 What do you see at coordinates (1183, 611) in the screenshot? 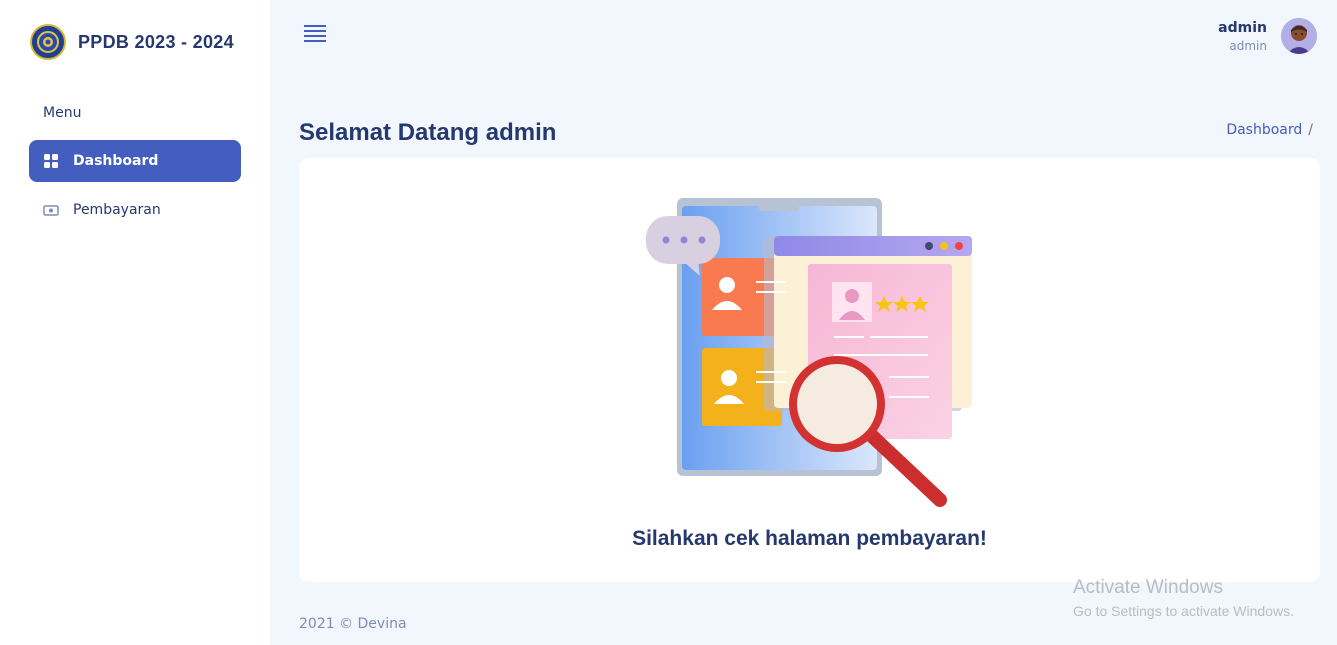
I see `watermark-subtitle: Go to Settings to activate Windows.` at bounding box center [1183, 611].